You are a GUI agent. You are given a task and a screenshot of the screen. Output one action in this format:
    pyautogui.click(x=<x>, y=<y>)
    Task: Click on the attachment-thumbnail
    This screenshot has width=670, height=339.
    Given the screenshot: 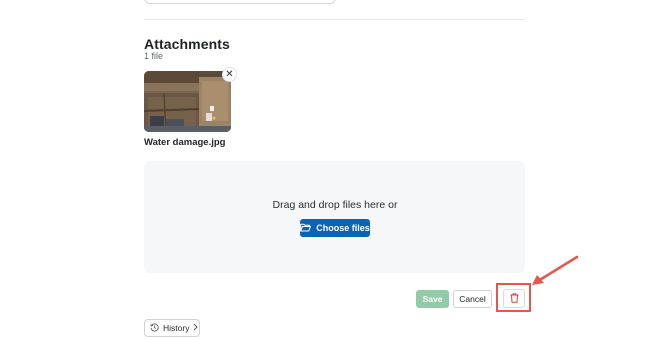 What is the action you would take?
    pyautogui.click(x=187, y=101)
    